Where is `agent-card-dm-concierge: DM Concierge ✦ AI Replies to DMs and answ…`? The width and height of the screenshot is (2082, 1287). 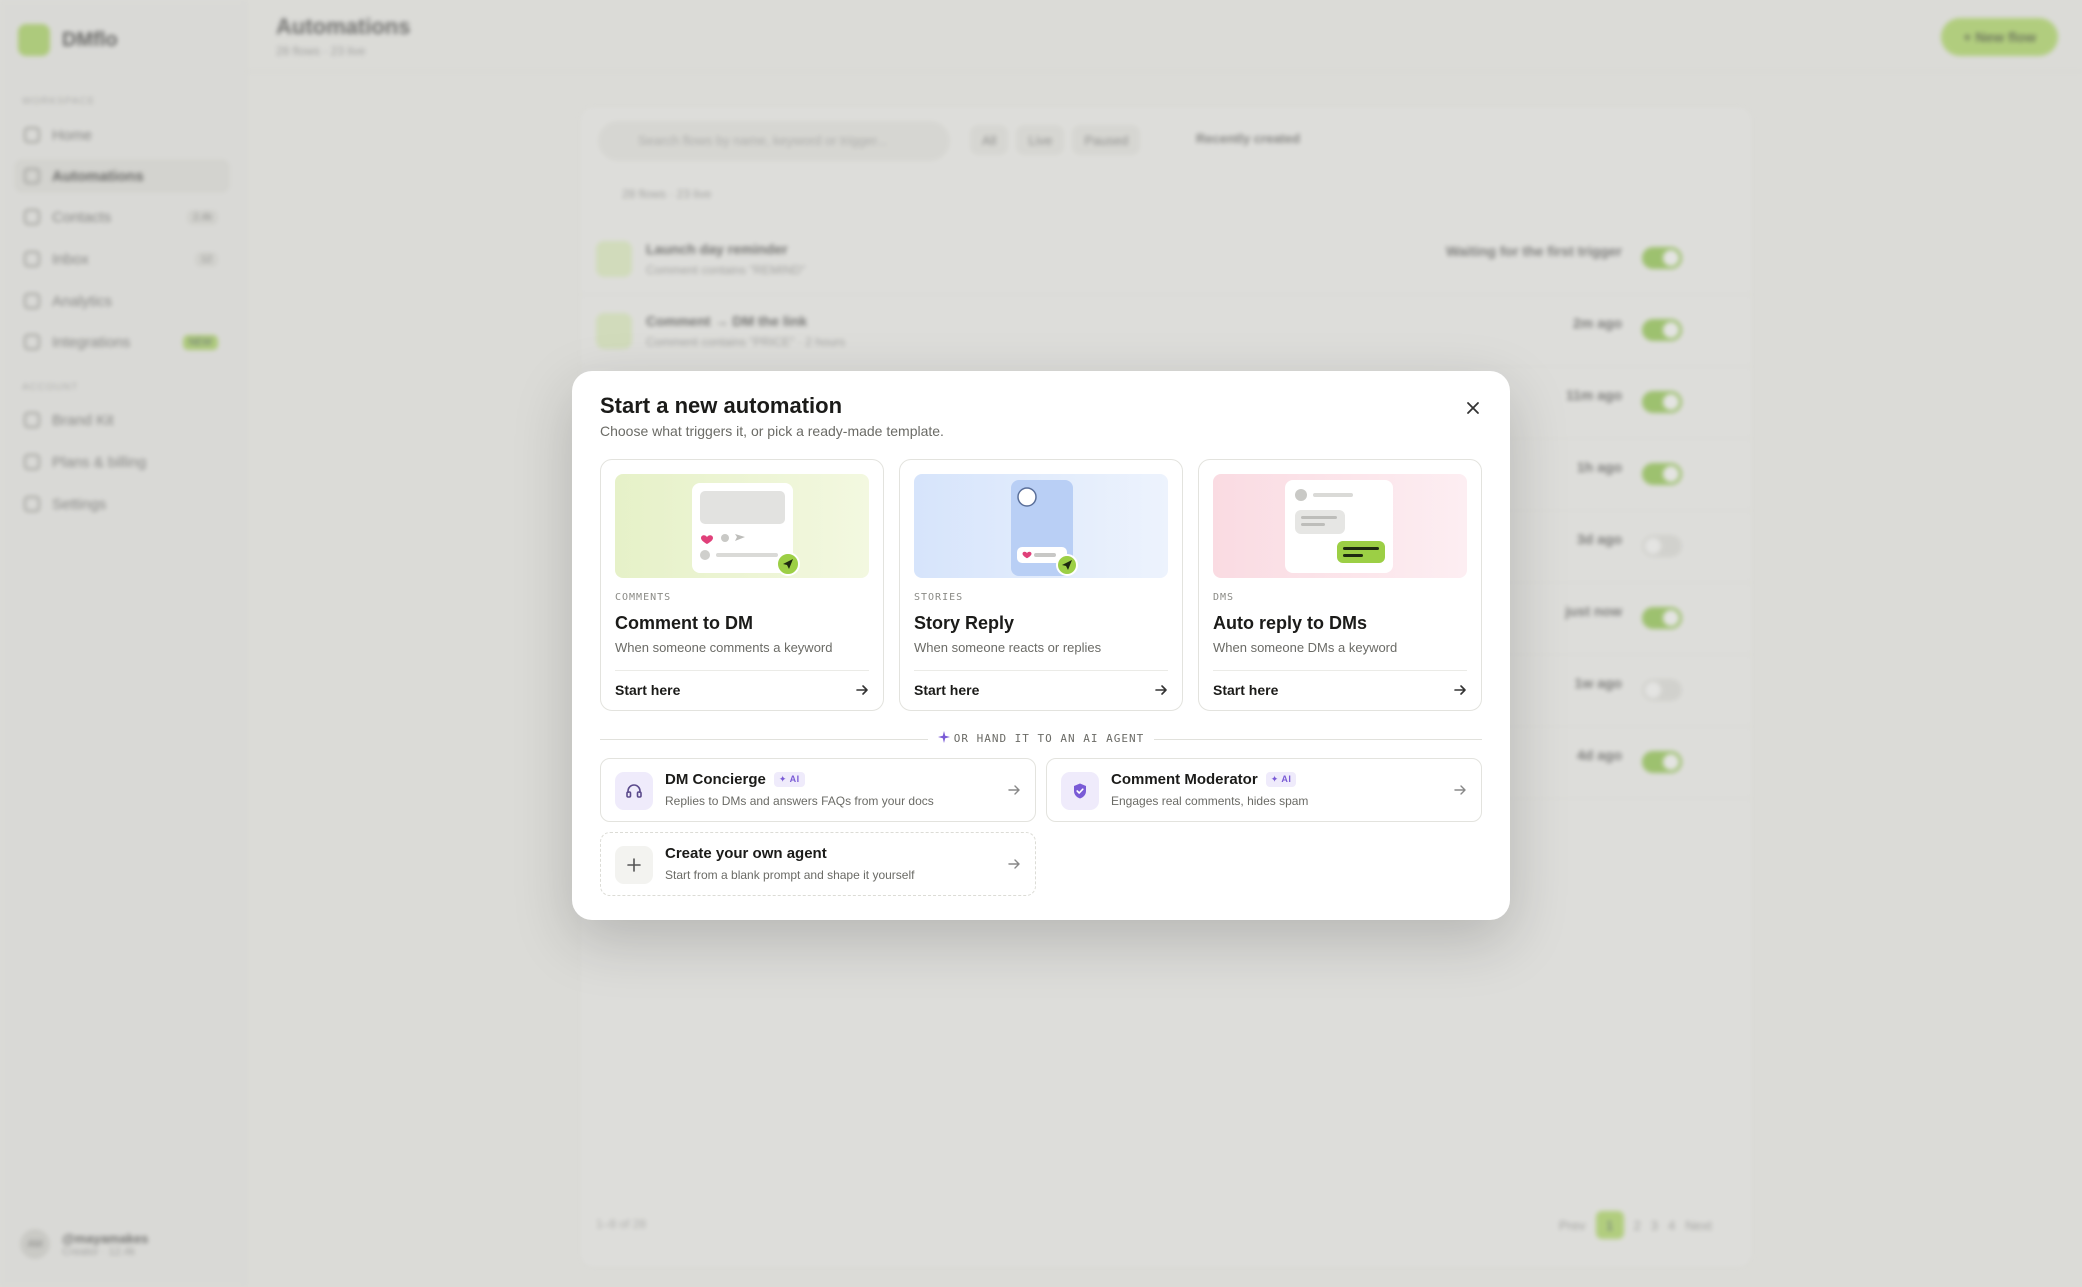
agent-card-dm-concierge: DM Concierge ✦ AI Replies to DMs and answ… is located at coordinates (818, 790).